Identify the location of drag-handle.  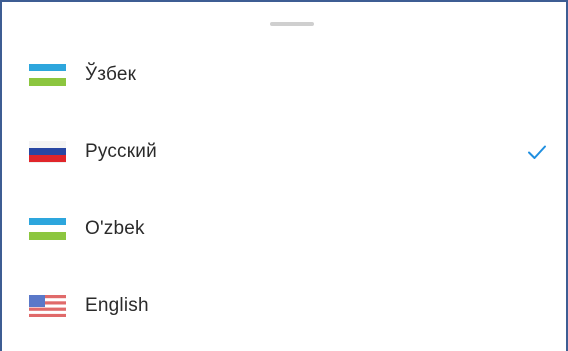
(292, 24).